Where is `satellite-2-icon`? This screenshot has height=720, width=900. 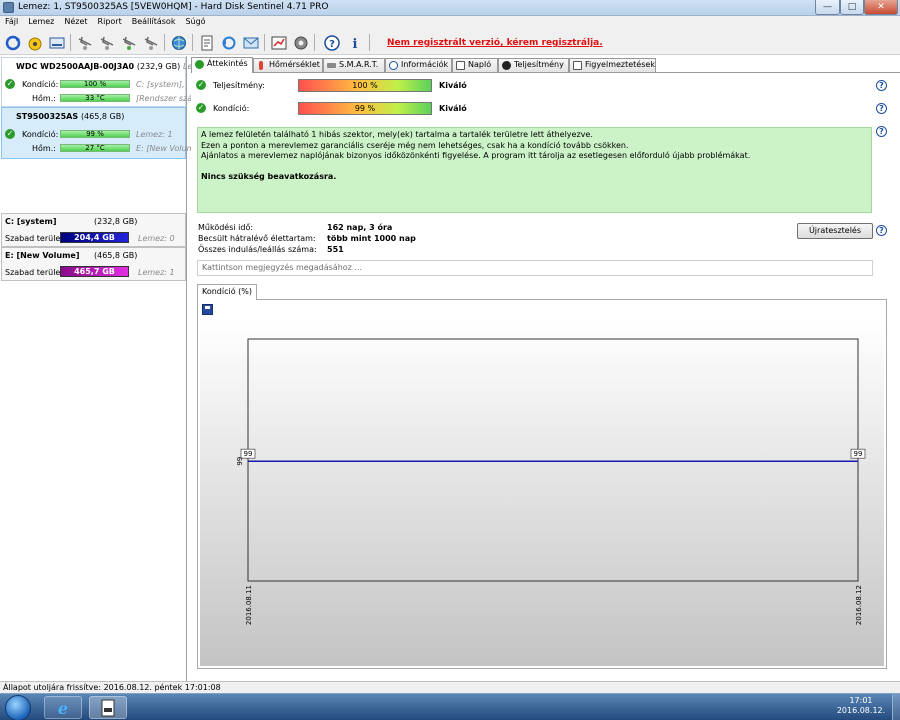 satellite-2-icon is located at coordinates (106, 42).